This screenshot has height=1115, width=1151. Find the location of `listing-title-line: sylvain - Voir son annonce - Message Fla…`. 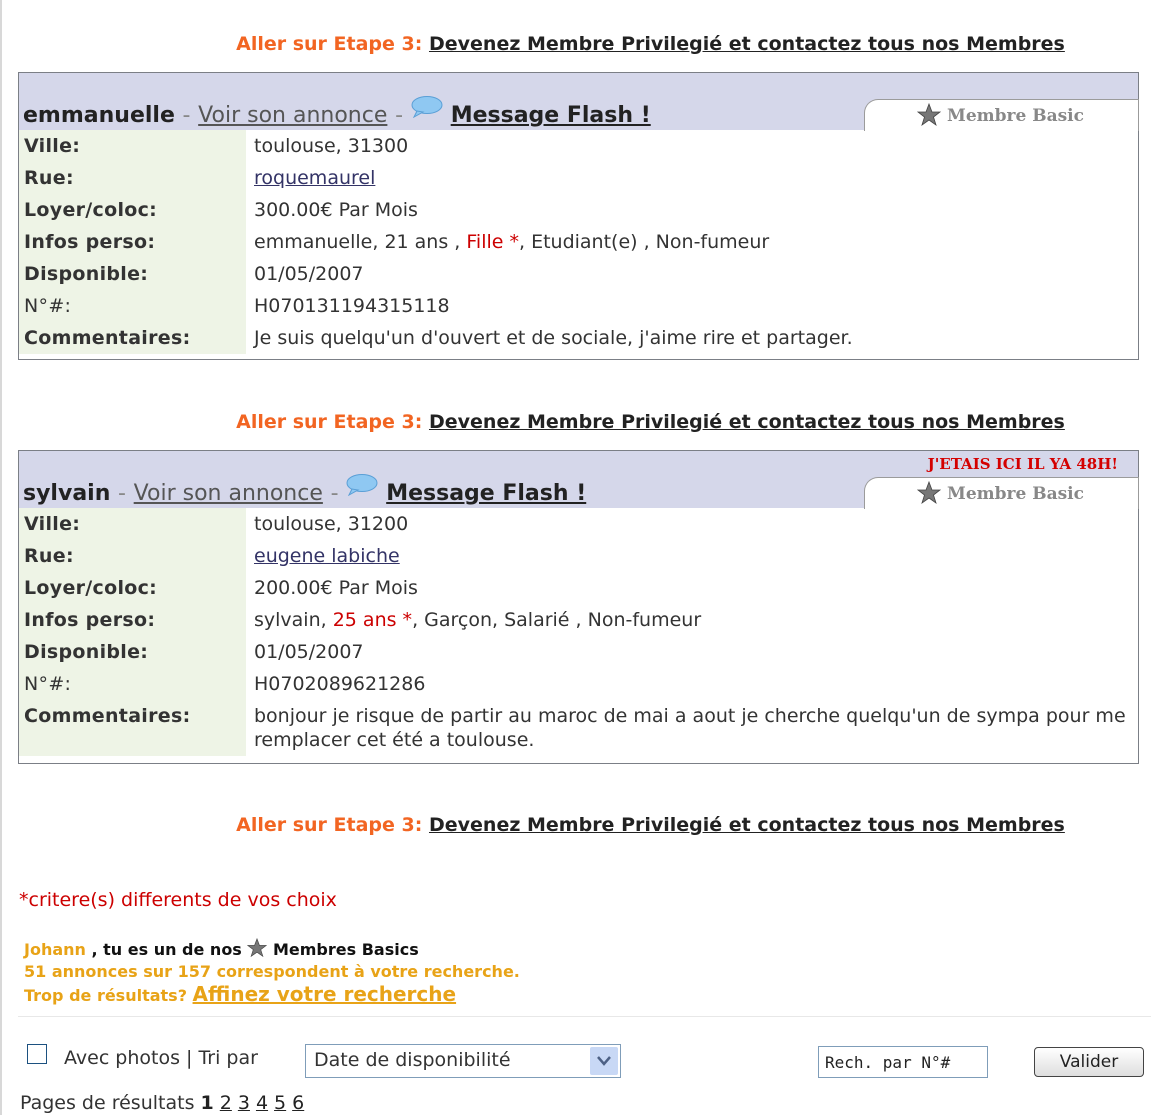

listing-title-line: sylvain - Voir son annonce - Message Fla… is located at coordinates (304, 490).